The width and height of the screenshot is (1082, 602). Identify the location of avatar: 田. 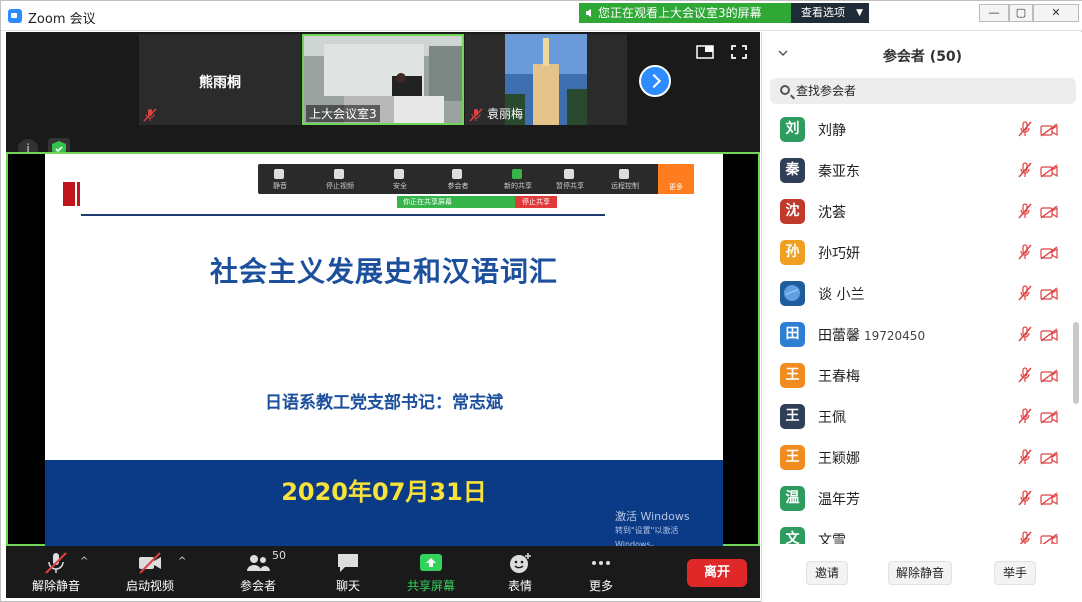
(792, 334).